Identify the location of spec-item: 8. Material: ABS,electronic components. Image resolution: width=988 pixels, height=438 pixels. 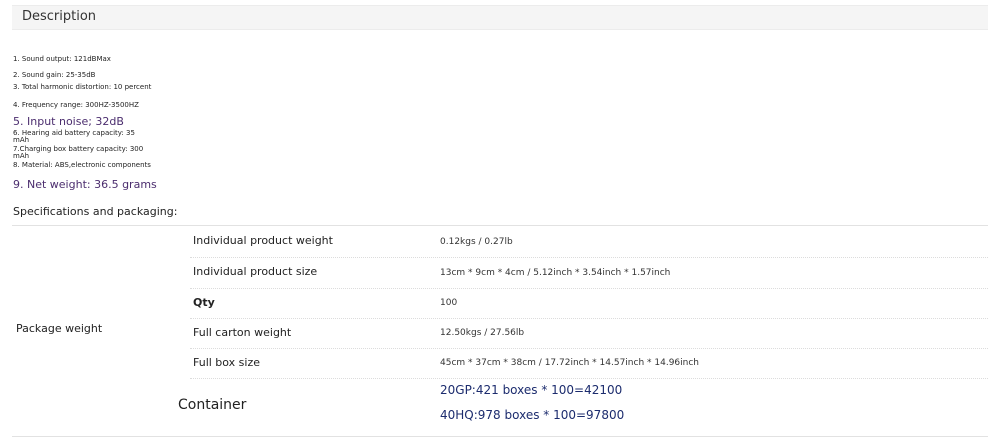
(82, 165).